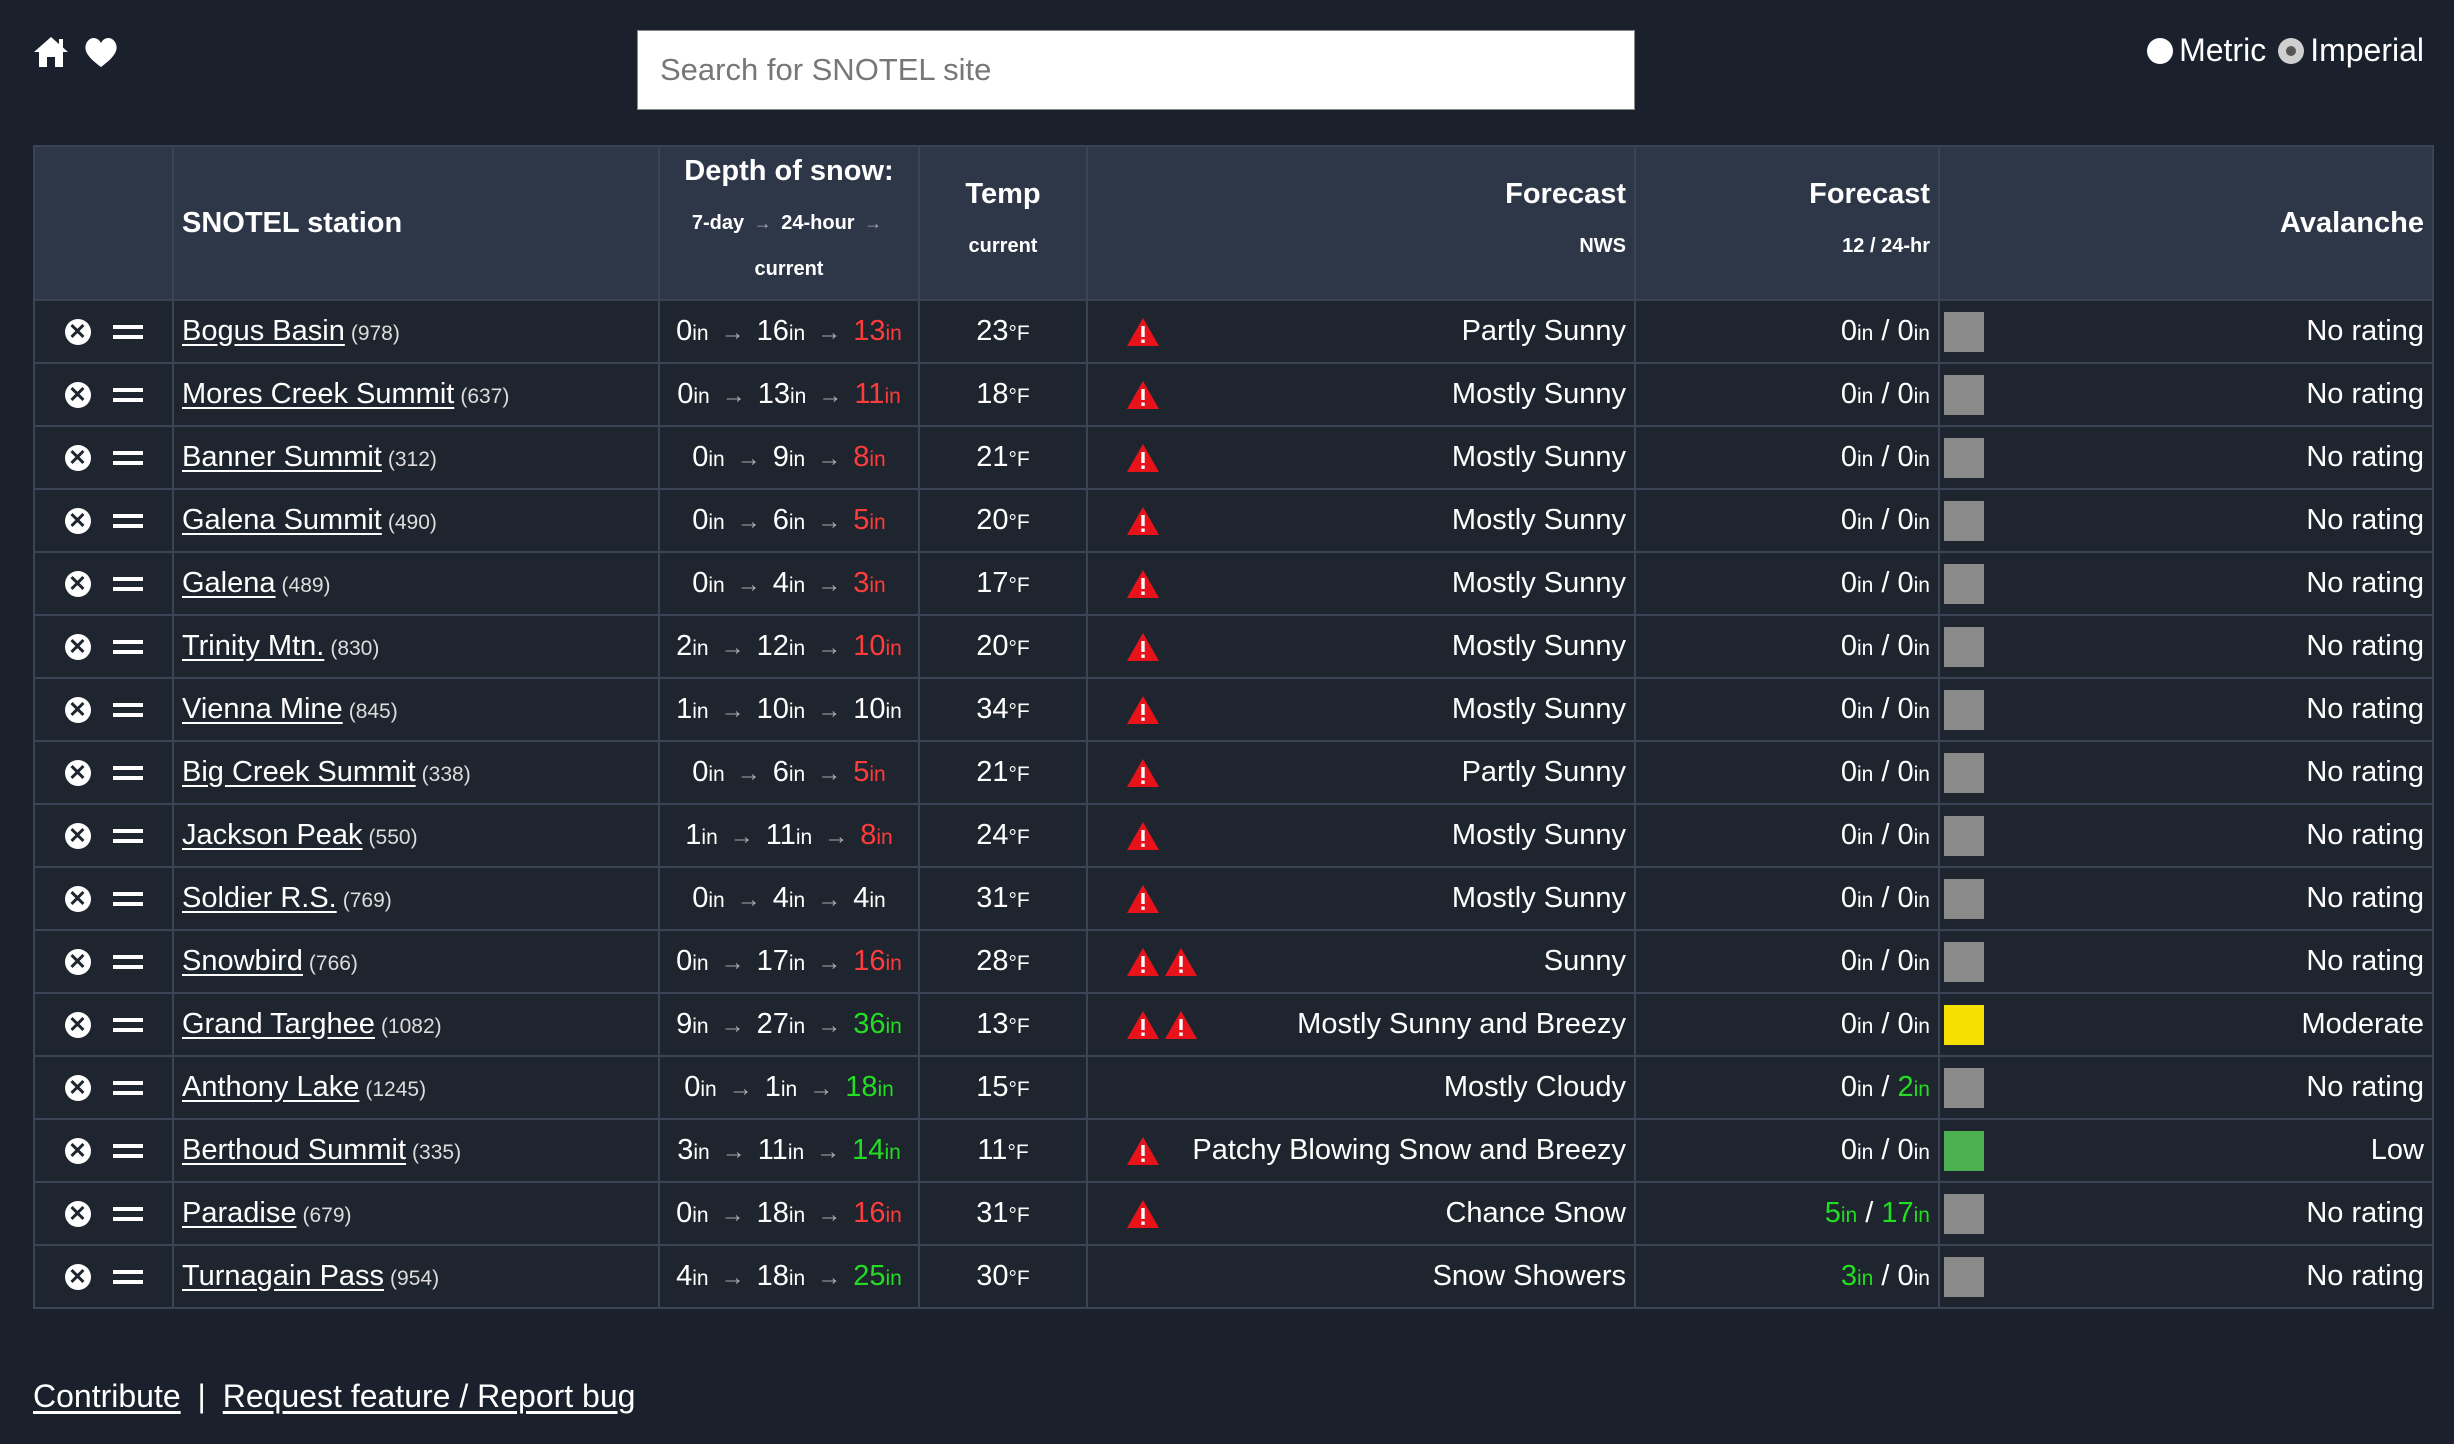 The width and height of the screenshot is (2454, 1444). Describe the element at coordinates (107, 1396) in the screenshot. I see `contribute-link: Contribute` at that location.